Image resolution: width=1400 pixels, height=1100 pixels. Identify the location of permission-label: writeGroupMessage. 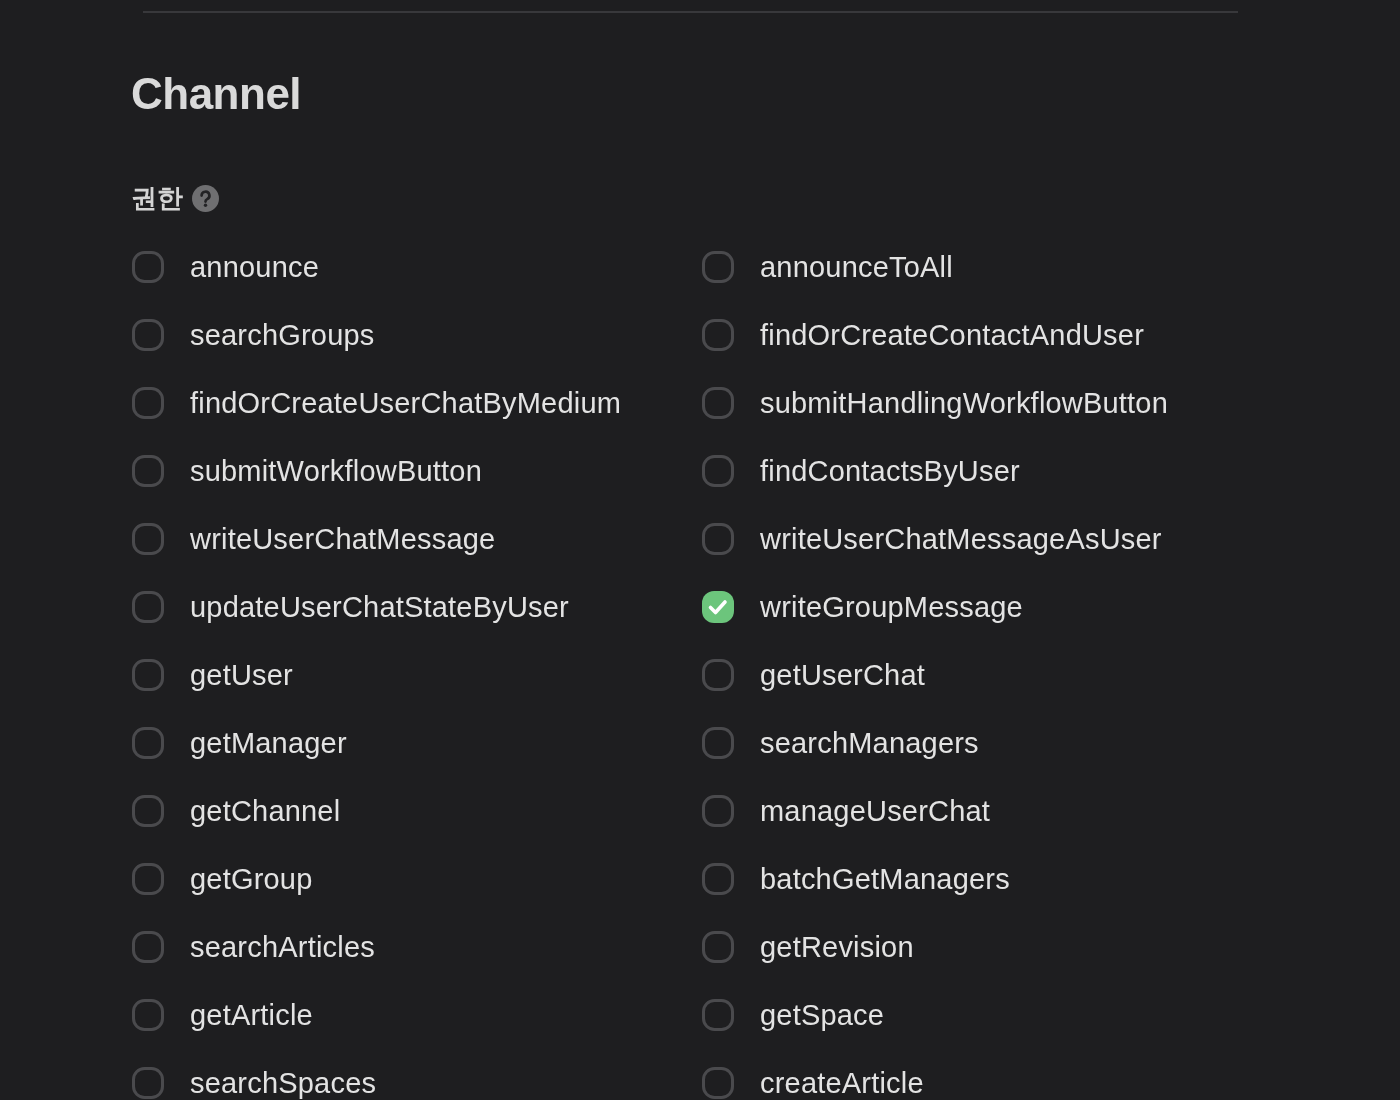
(891, 607).